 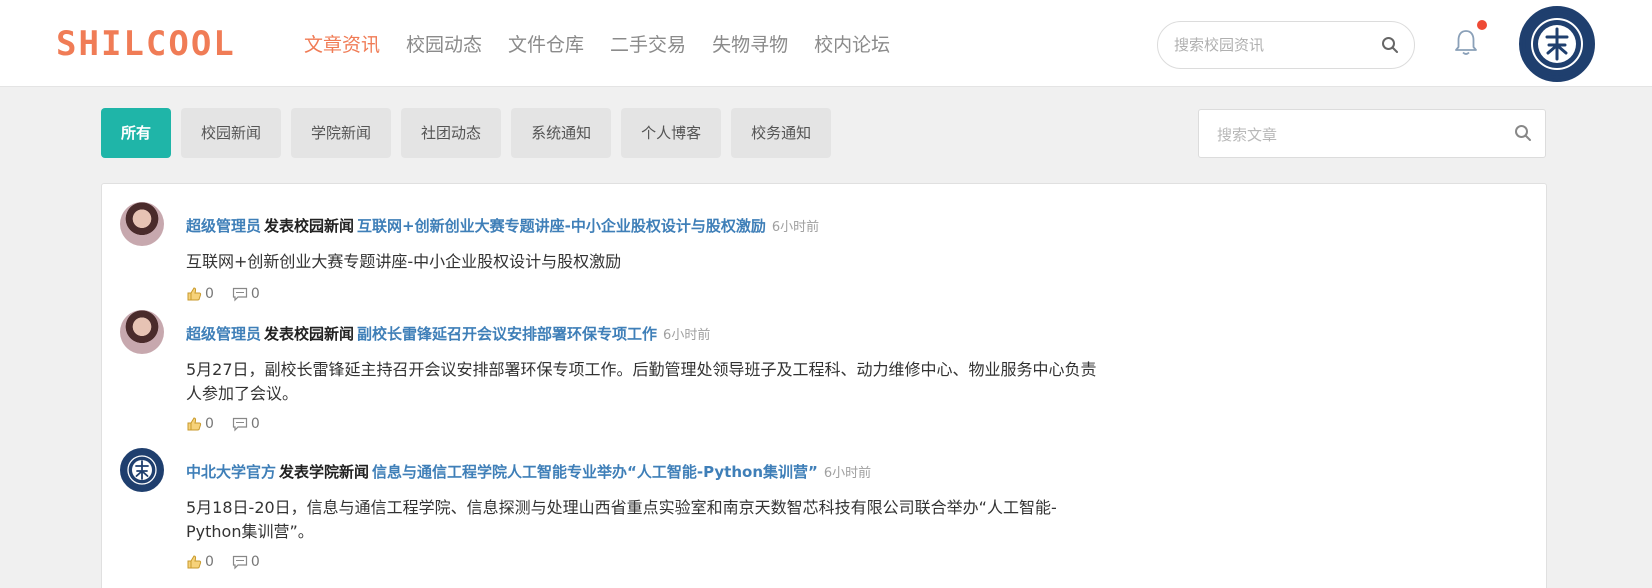 What do you see at coordinates (648, 45) in the screenshot?
I see `nav-item-second-hand: 二手交易` at bounding box center [648, 45].